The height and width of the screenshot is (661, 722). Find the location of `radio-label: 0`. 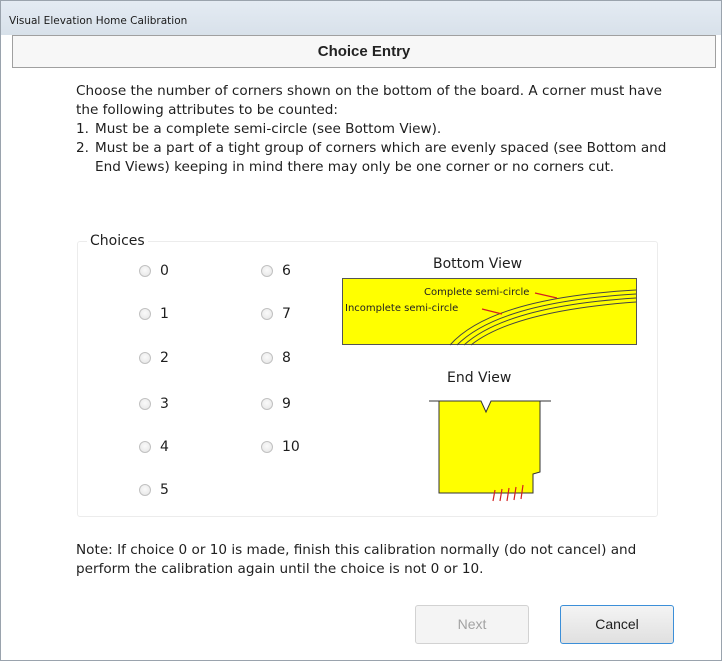

radio-label: 0 is located at coordinates (164, 271).